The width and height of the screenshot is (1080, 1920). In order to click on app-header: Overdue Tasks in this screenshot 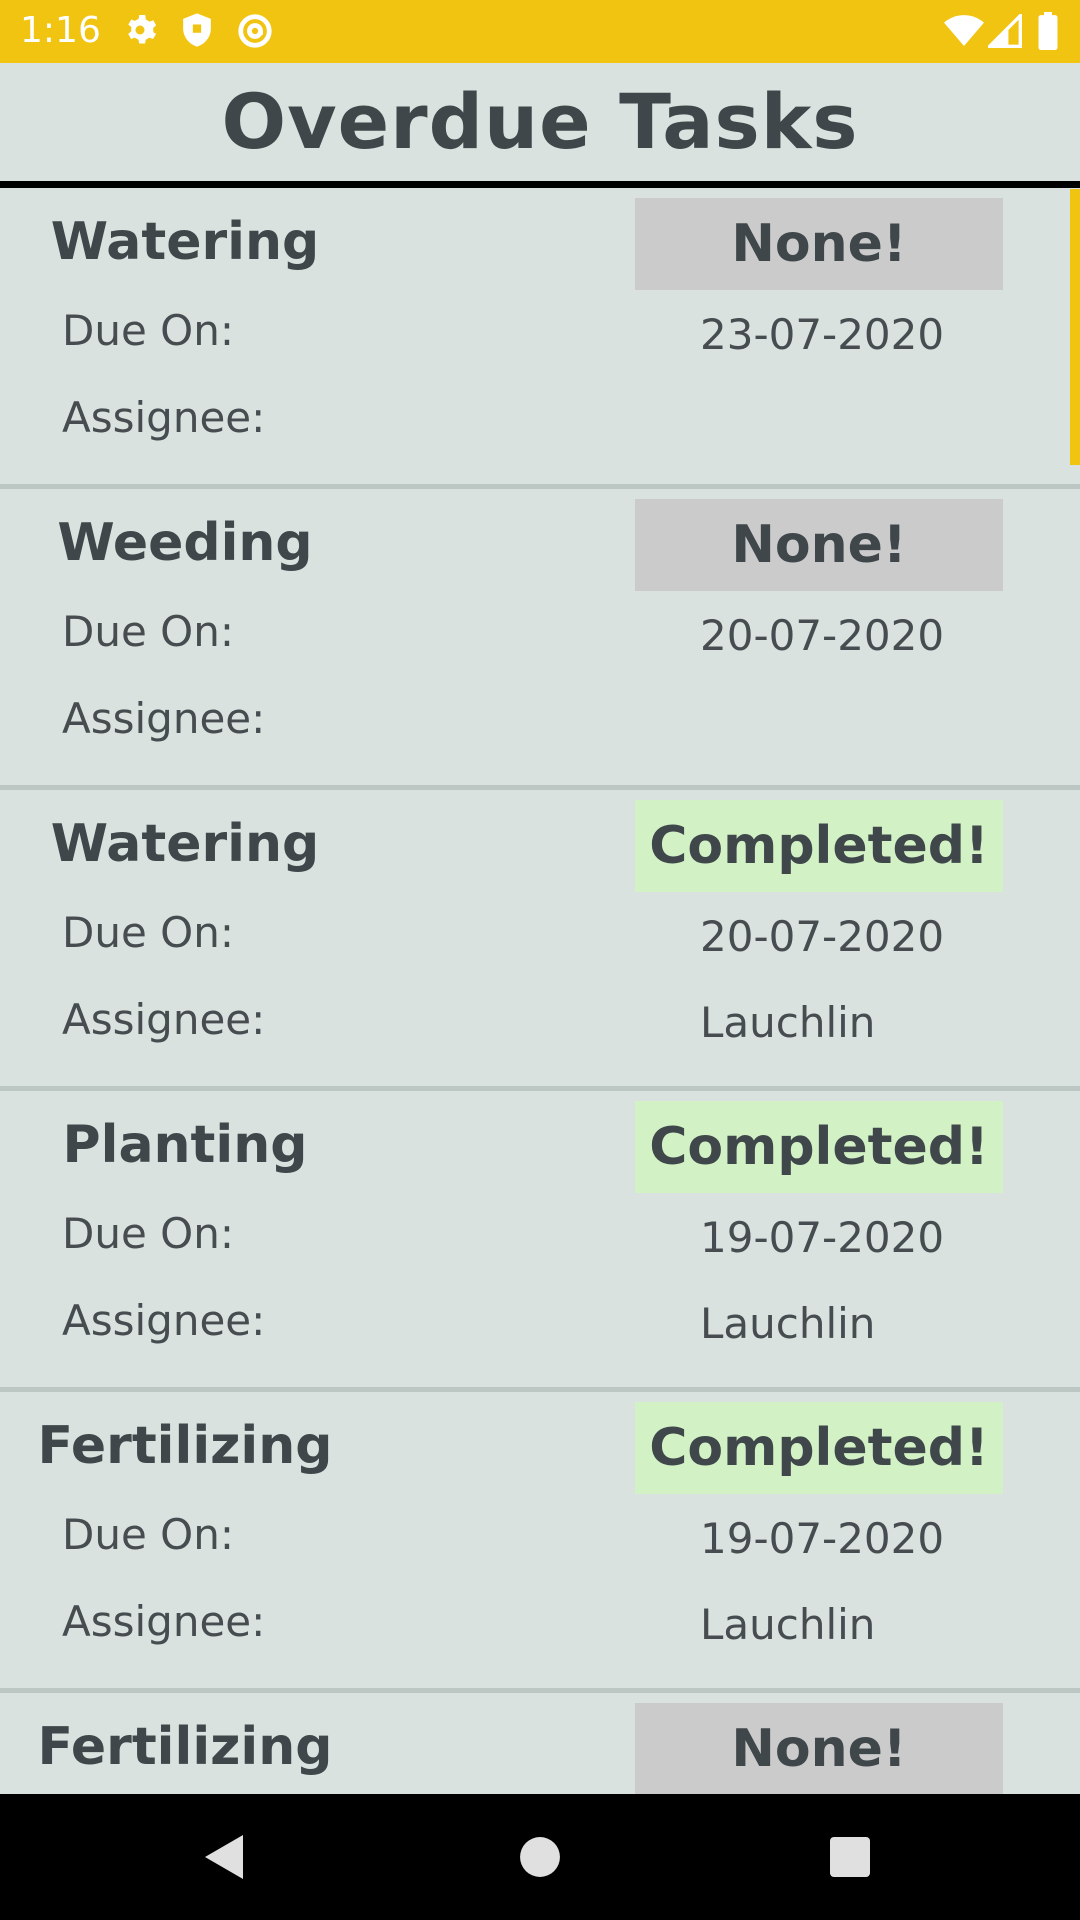, I will do `click(540, 122)`.